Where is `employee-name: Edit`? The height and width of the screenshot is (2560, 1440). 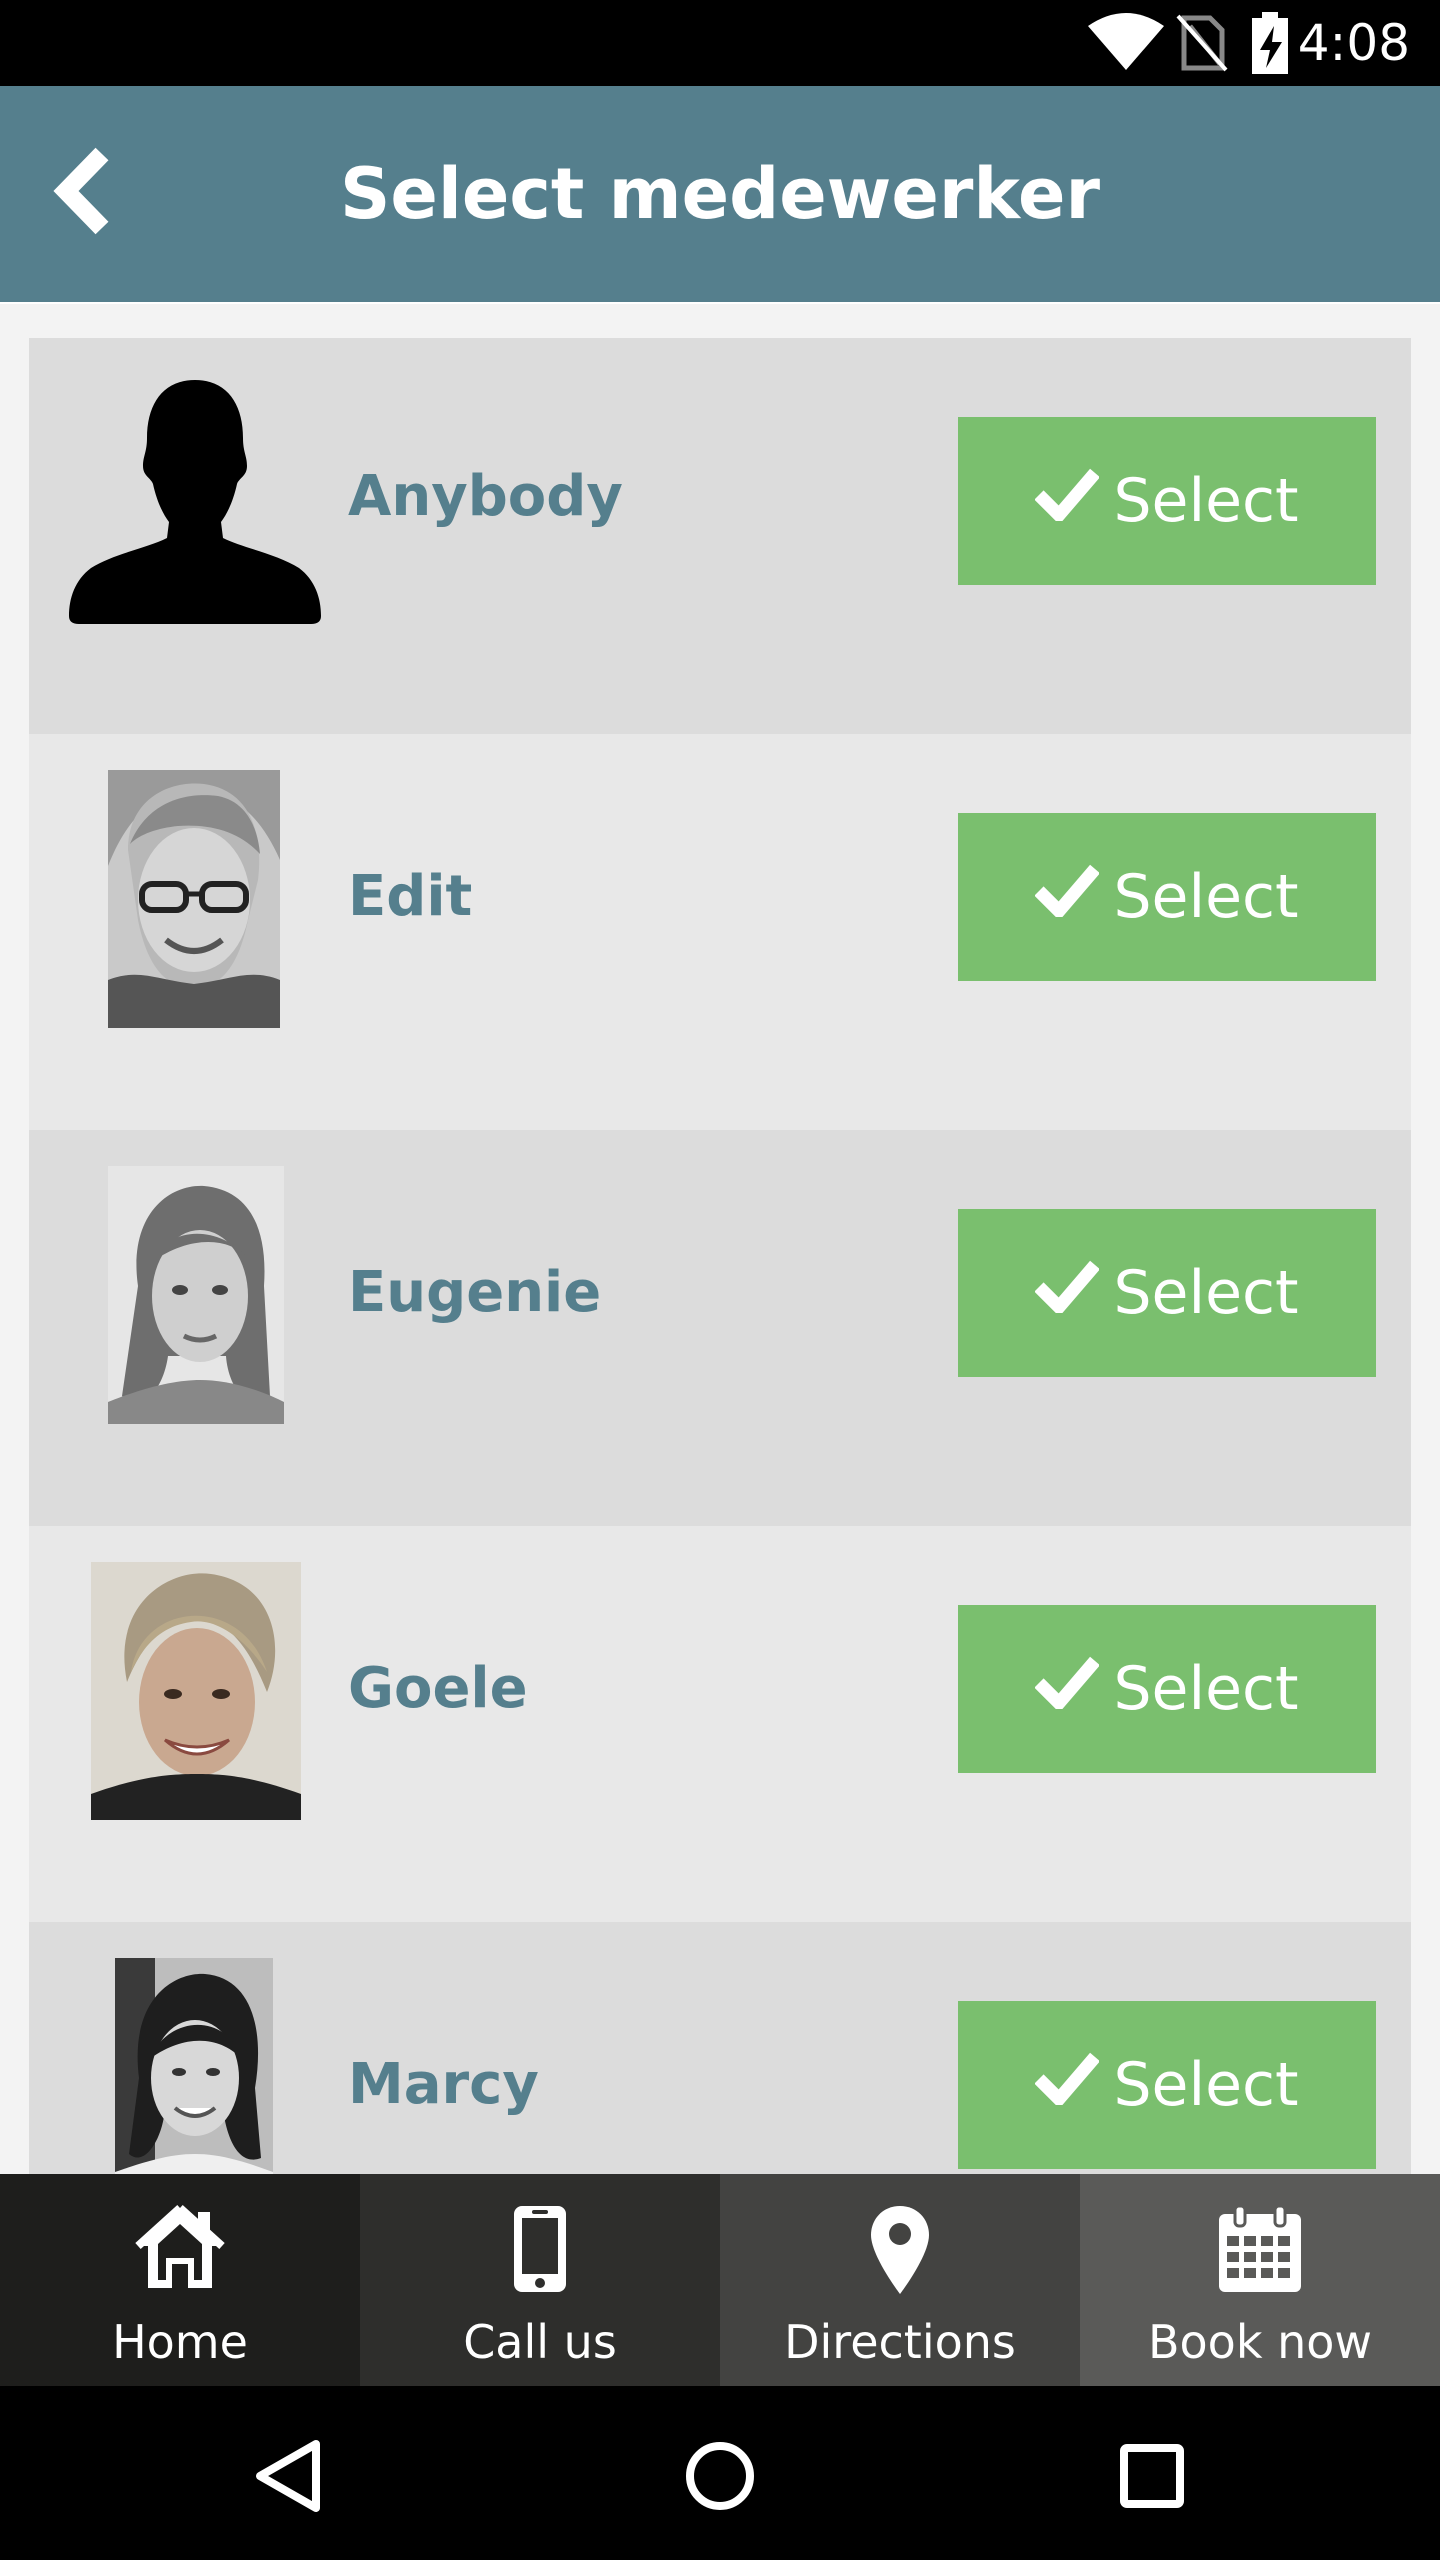 employee-name: Edit is located at coordinates (410, 896).